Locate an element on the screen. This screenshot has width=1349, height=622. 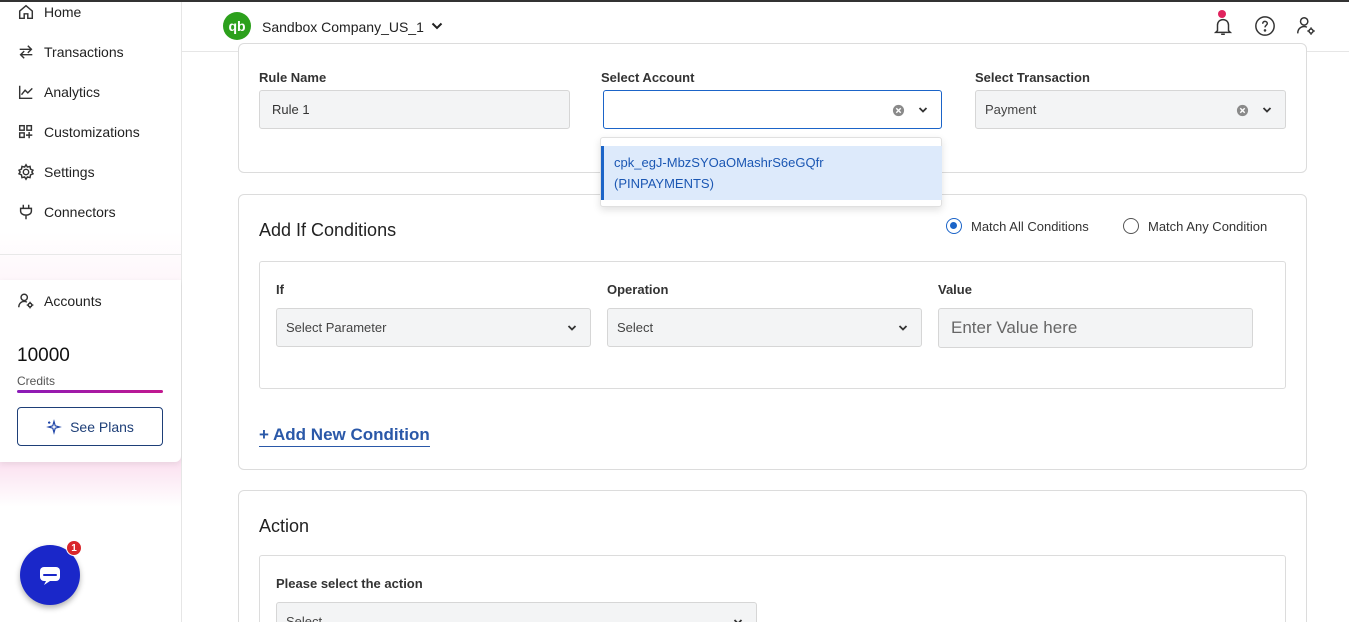
sidebar-item-label: Accounts is located at coordinates (73, 301).